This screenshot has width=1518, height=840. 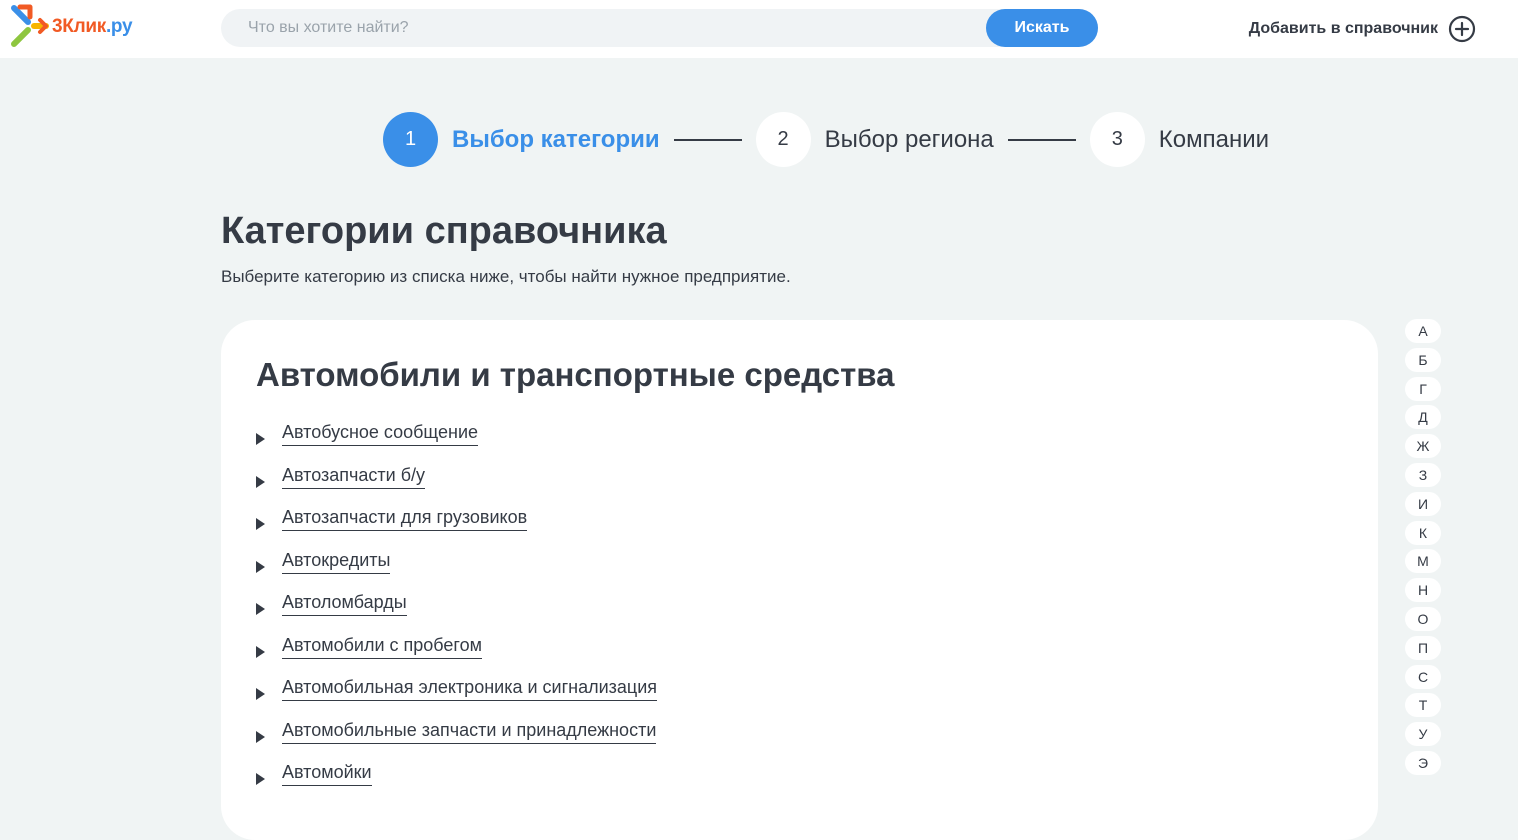 I want to click on list-item: Автомобильная электроника и сигнализация, so click(x=457, y=698).